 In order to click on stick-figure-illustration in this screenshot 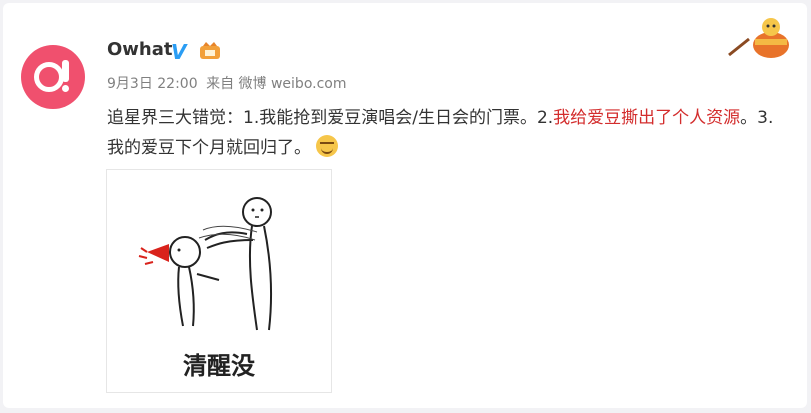, I will do `click(205, 264)`.